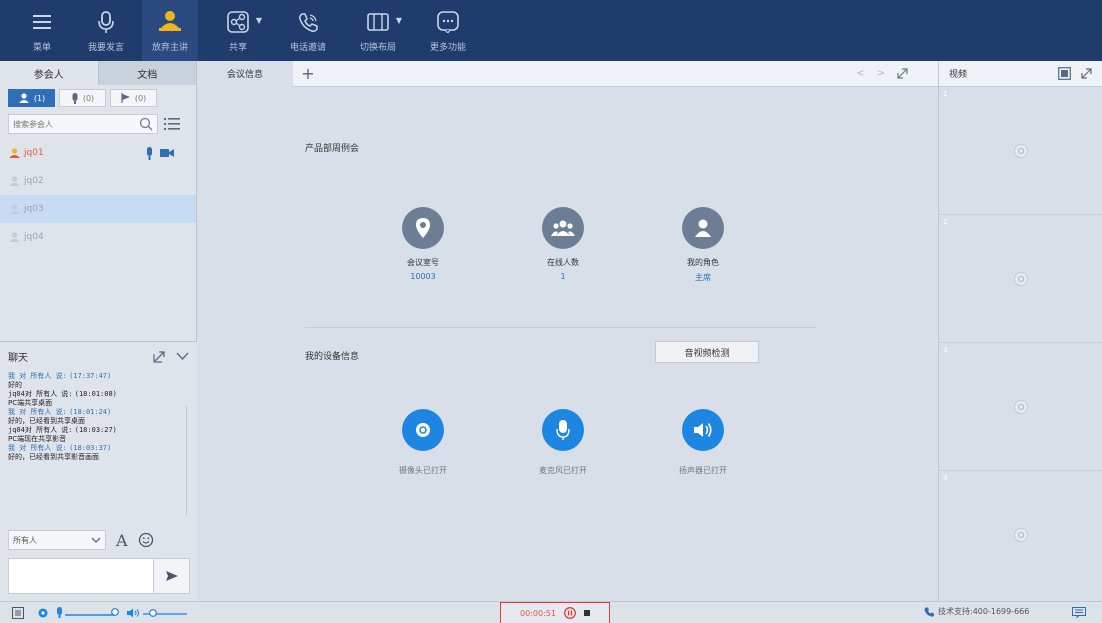 Image resolution: width=1102 pixels, height=623 pixels. What do you see at coordinates (586, 613) in the screenshot?
I see `stop-icon` at bounding box center [586, 613].